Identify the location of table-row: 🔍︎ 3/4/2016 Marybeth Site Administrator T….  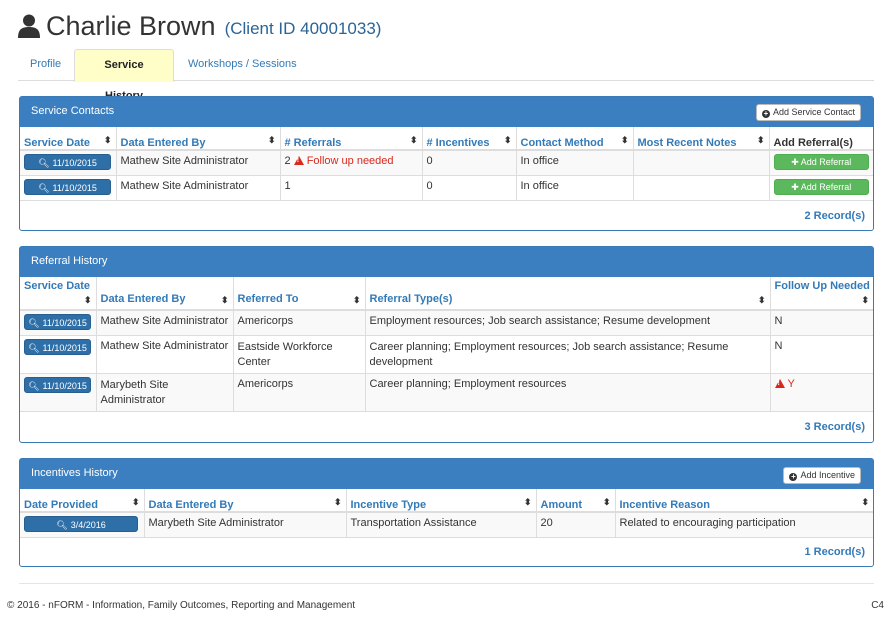
(446, 524).